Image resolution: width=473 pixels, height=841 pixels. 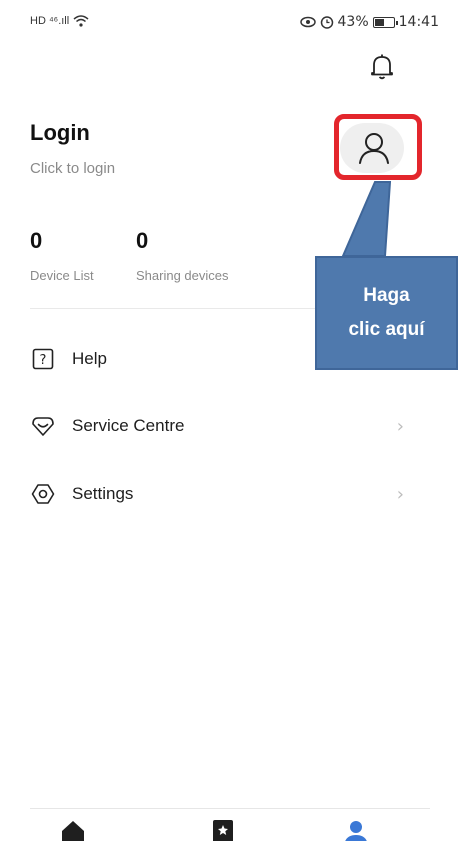 I want to click on status-time: 14:41, so click(x=418, y=22).